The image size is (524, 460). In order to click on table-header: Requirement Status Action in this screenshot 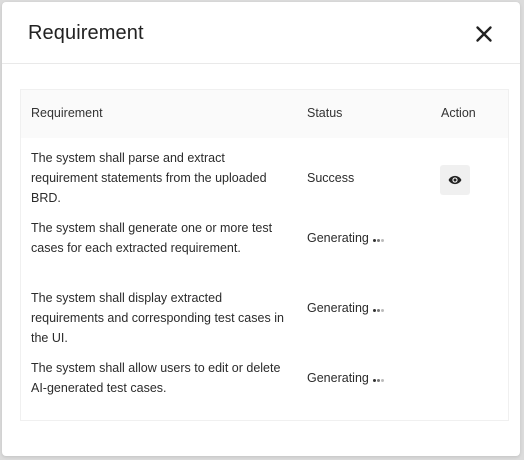, I will do `click(264, 114)`.